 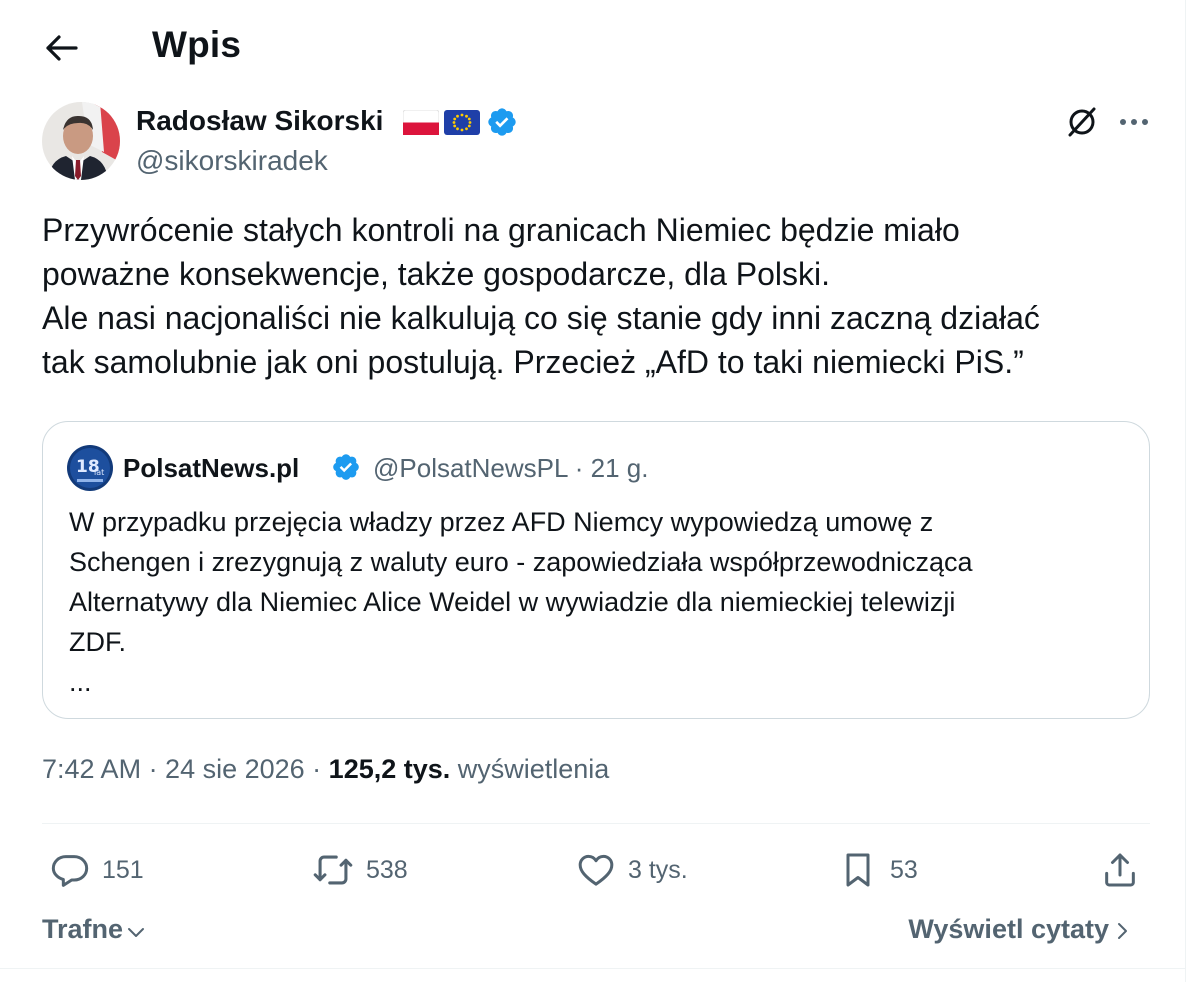 What do you see at coordinates (97, 870) in the screenshot?
I see `reply-button: 151` at bounding box center [97, 870].